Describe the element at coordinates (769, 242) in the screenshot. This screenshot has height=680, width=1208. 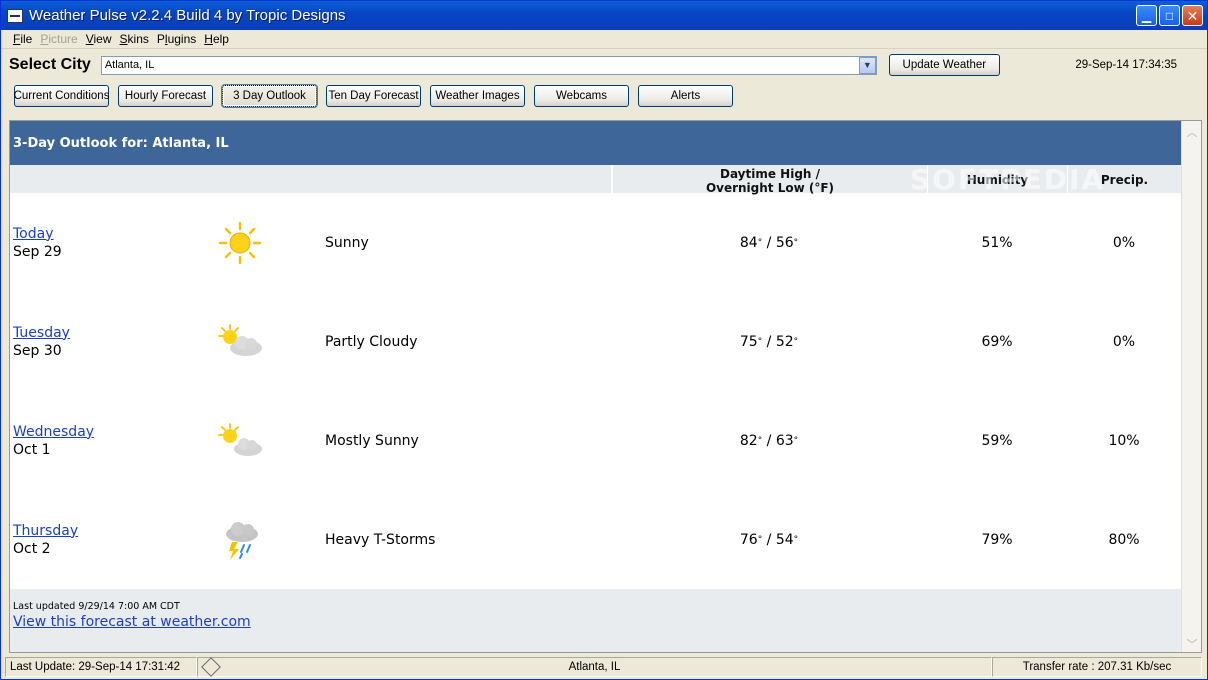
I see `temperature-range: 84° / 56°` at that location.